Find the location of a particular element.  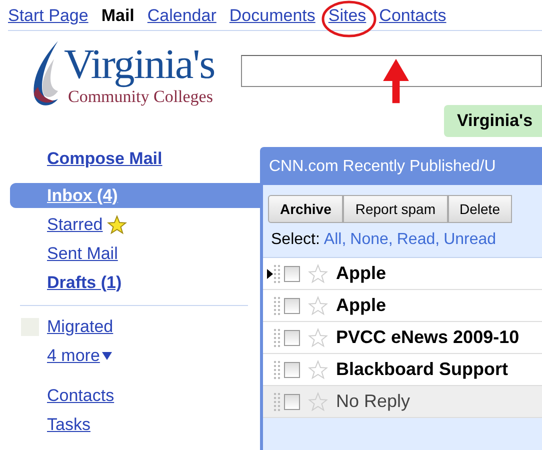

message-row: No Reply is located at coordinates (402, 402).